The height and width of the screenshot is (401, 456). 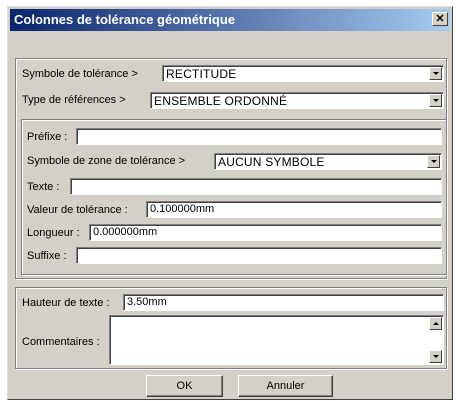 I want to click on prefix-input, so click(x=259, y=136).